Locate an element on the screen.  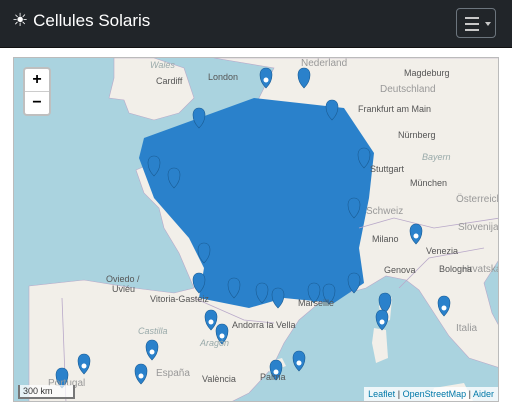
label-munchen: München is located at coordinates (429, 183).